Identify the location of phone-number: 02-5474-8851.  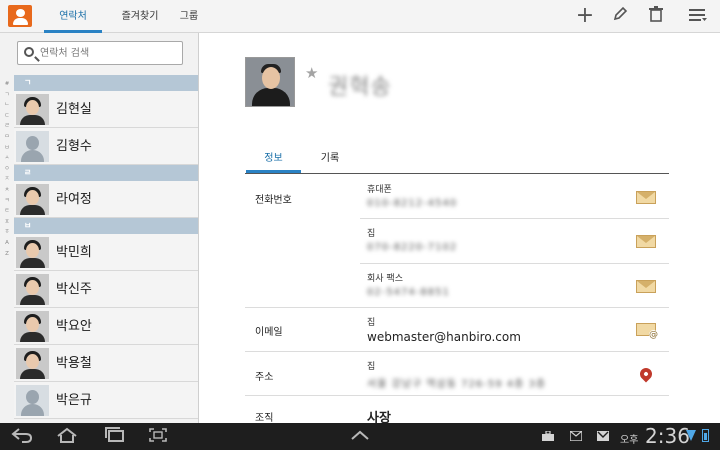
(408, 292).